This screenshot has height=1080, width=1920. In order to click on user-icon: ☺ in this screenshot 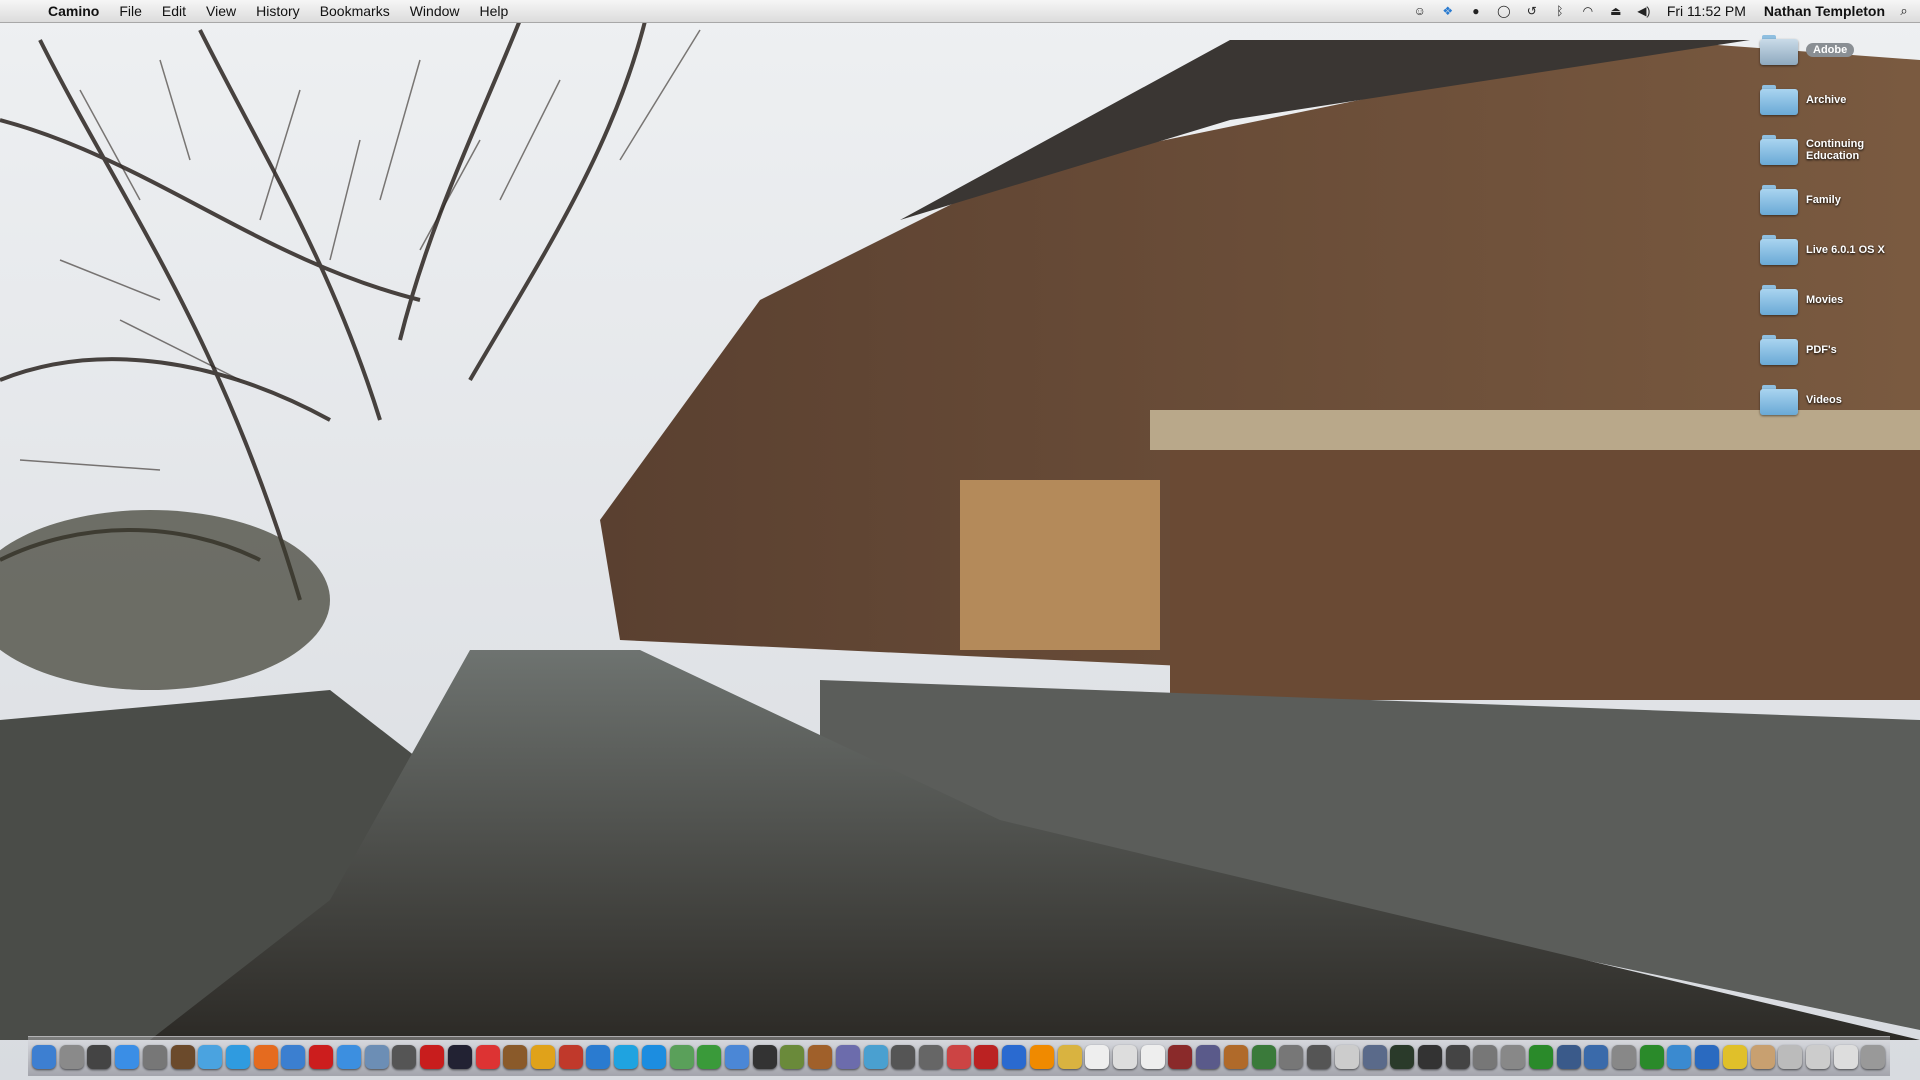, I will do `click(1420, 11)`.